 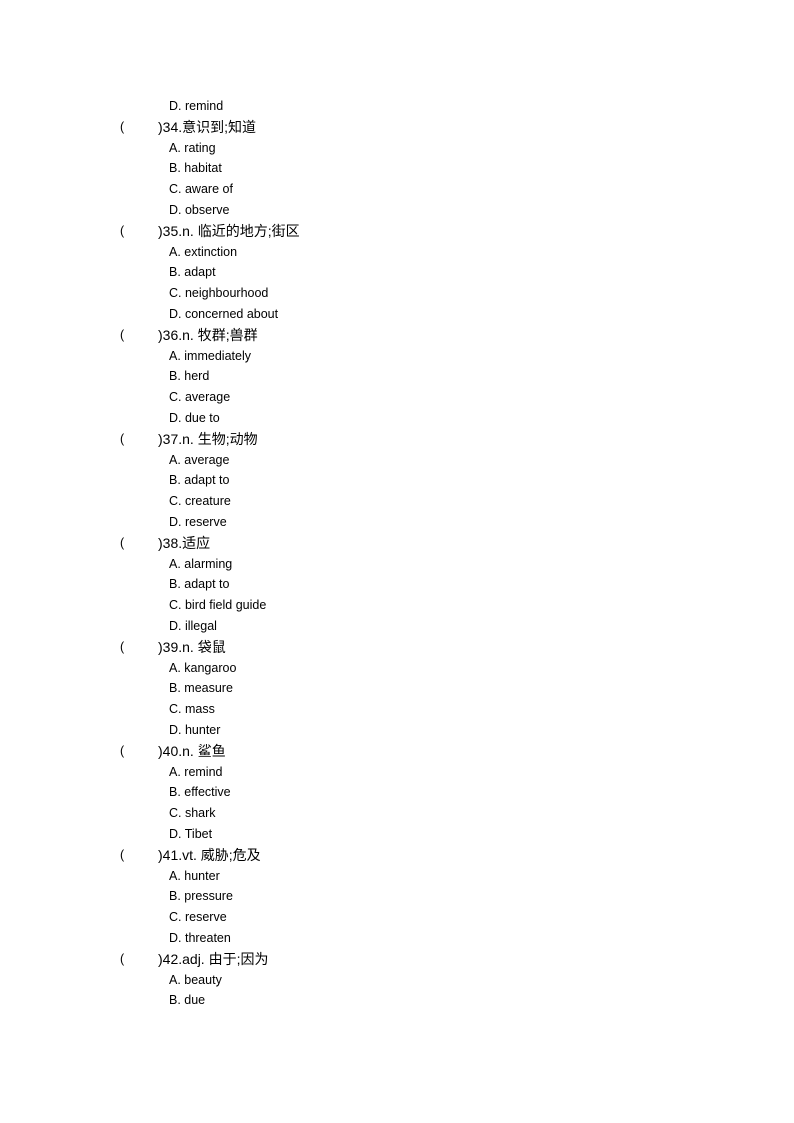 What do you see at coordinates (198, 522) in the screenshot?
I see `option-line: D. reserve` at bounding box center [198, 522].